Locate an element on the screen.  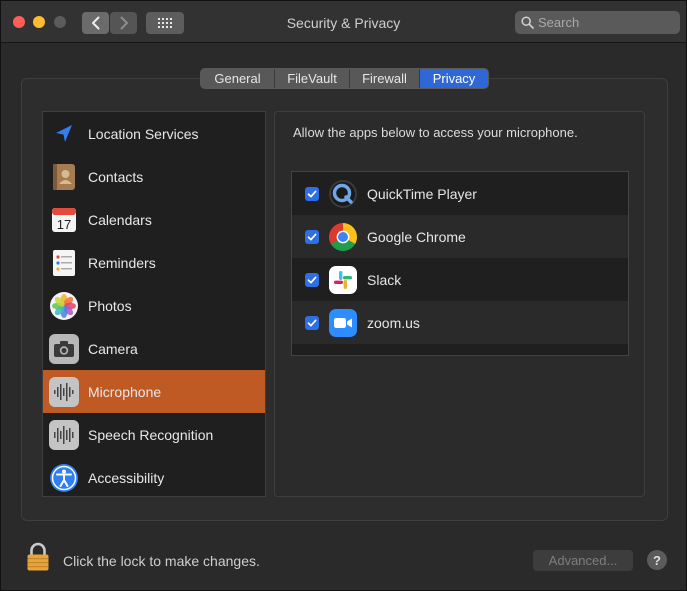
lock-hint-text: Click the lock to make changes. is located at coordinates (161, 561).